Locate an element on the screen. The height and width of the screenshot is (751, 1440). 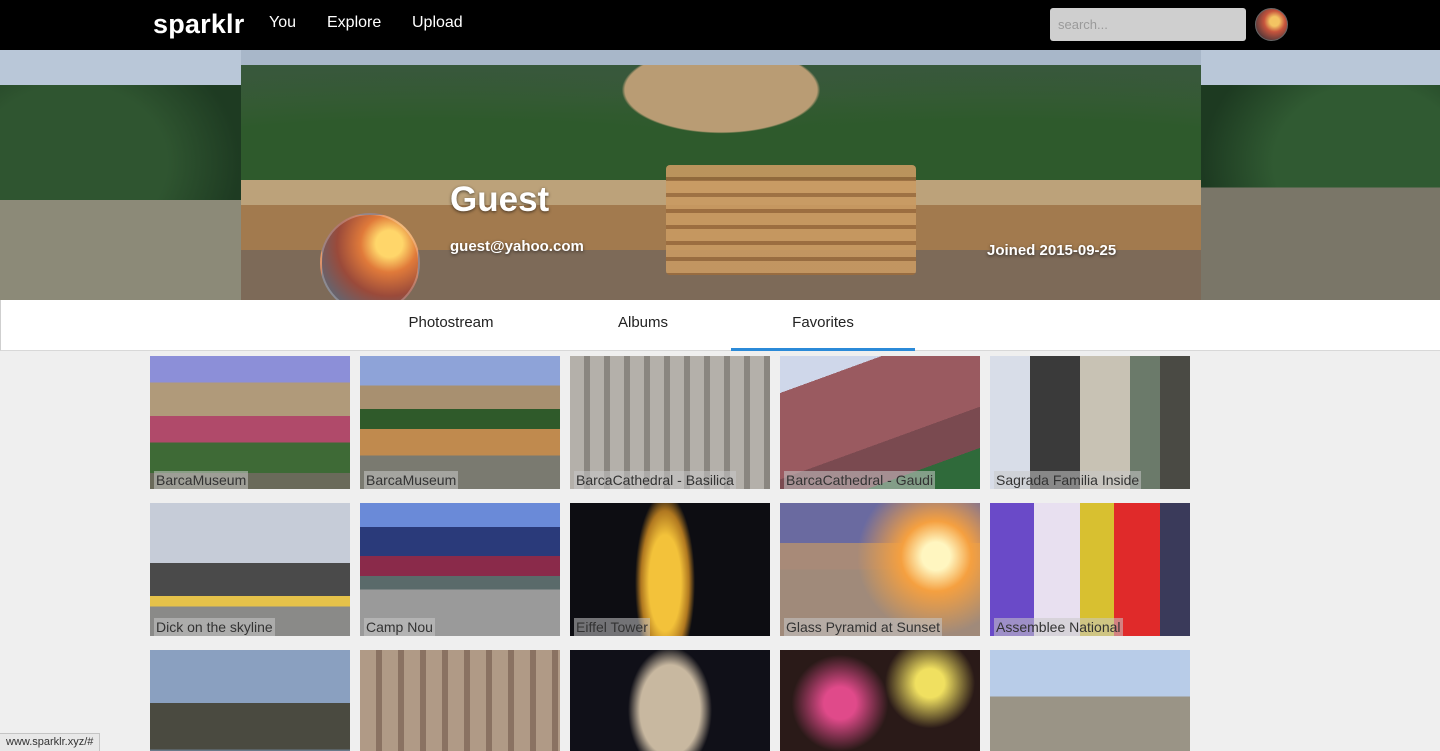
photo-caption: BarcaCathedral - Gaudi is located at coordinates (860, 480).